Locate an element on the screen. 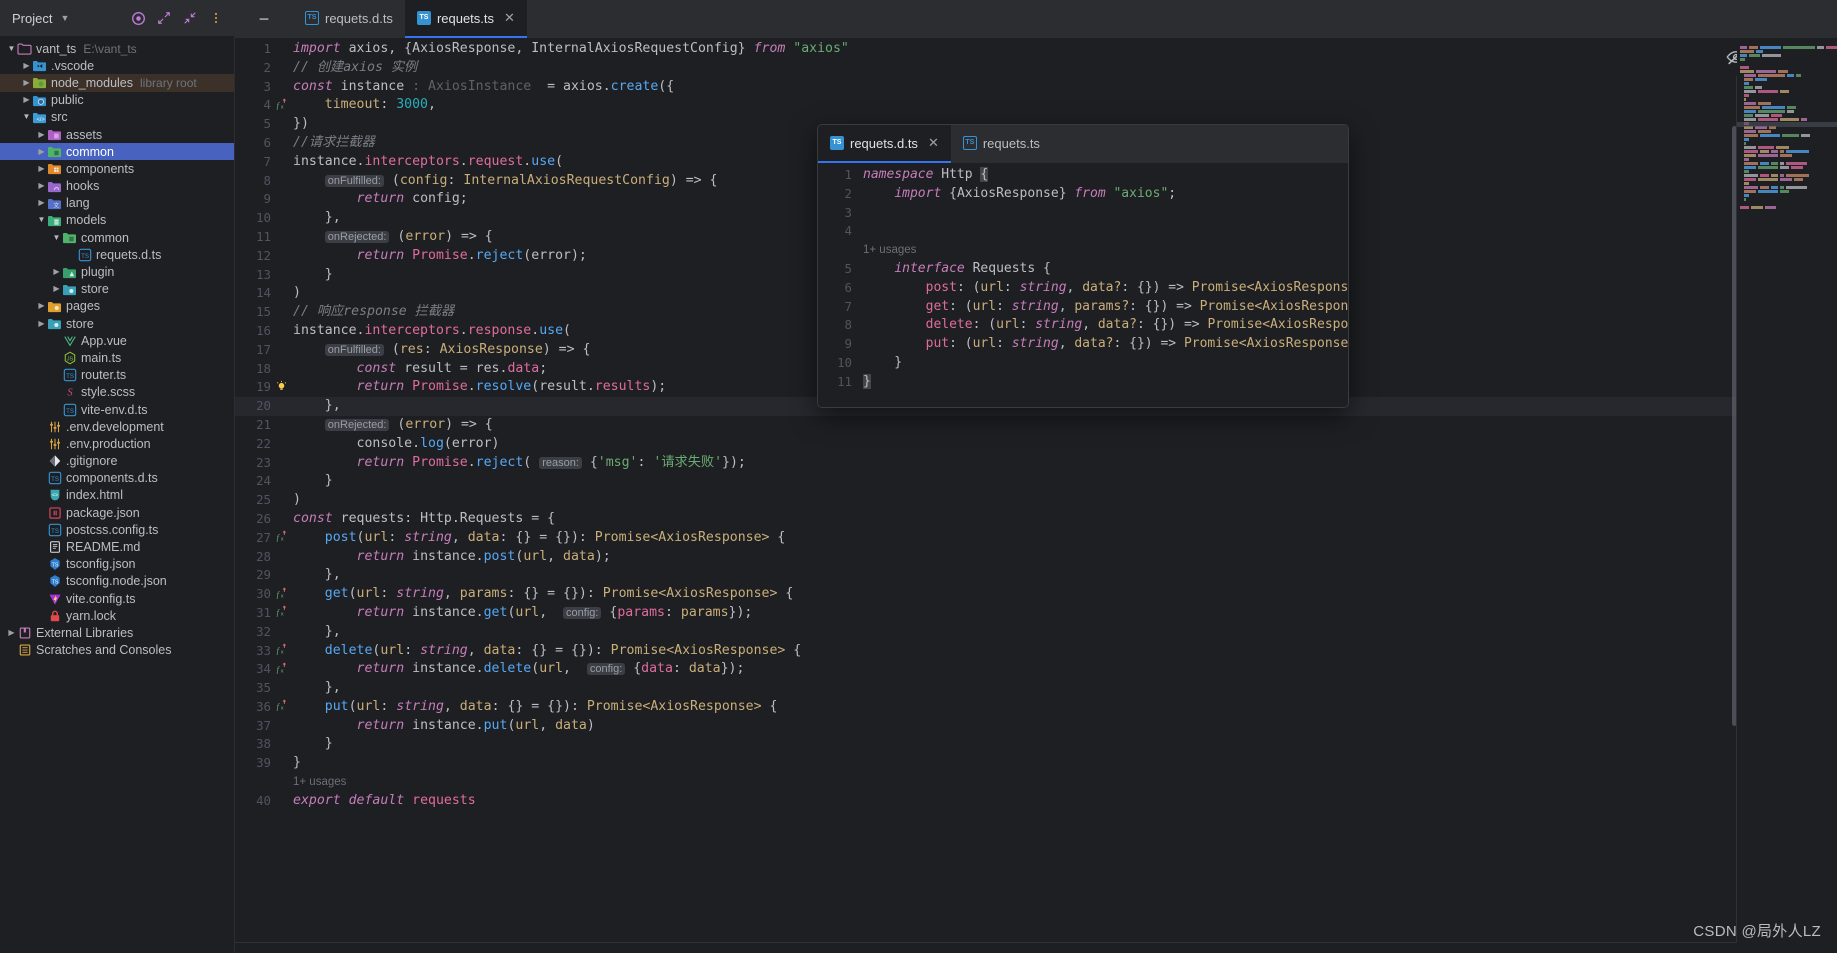 The width and height of the screenshot is (1837, 953). tree-item-components: ▶ components is located at coordinates (117, 168).